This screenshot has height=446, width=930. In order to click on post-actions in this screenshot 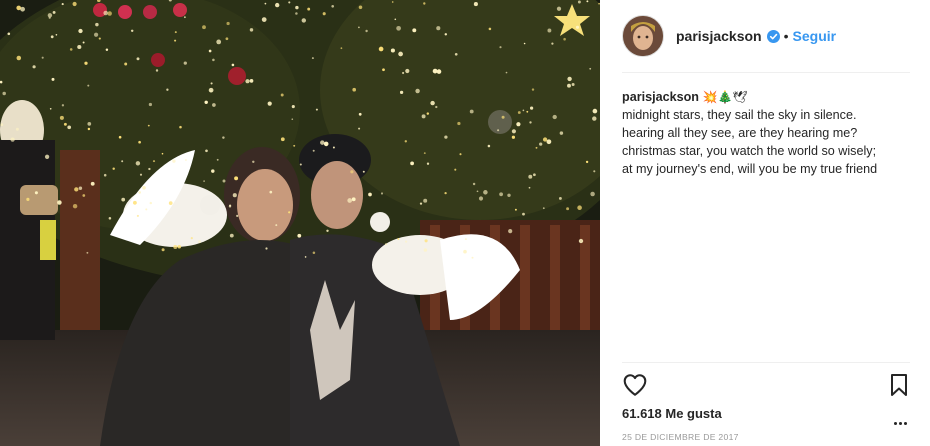, I will do `click(767, 386)`.